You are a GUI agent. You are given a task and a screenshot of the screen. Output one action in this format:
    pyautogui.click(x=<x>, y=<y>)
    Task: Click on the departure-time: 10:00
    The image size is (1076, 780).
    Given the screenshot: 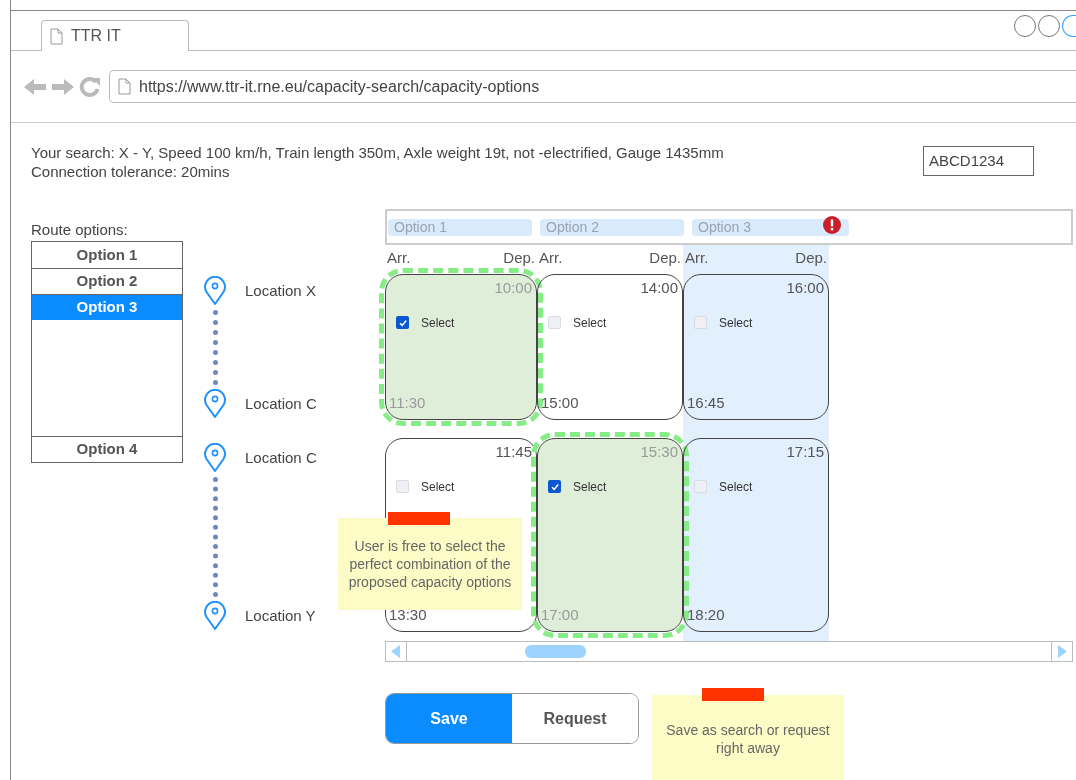 What is the action you would take?
    pyautogui.click(x=513, y=288)
    